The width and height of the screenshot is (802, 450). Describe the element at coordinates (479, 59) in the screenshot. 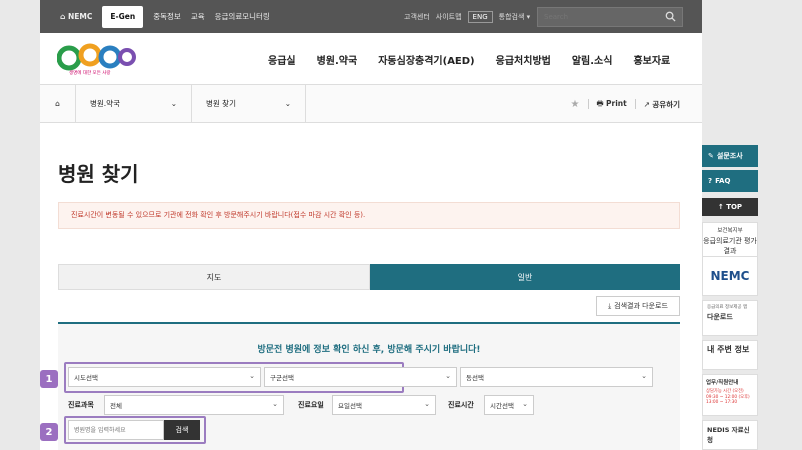

I see `main-menu: 응급실 병원.약국 자동심장충격기(AED) 응급처치방법 알림.소식 홍보자료` at that location.